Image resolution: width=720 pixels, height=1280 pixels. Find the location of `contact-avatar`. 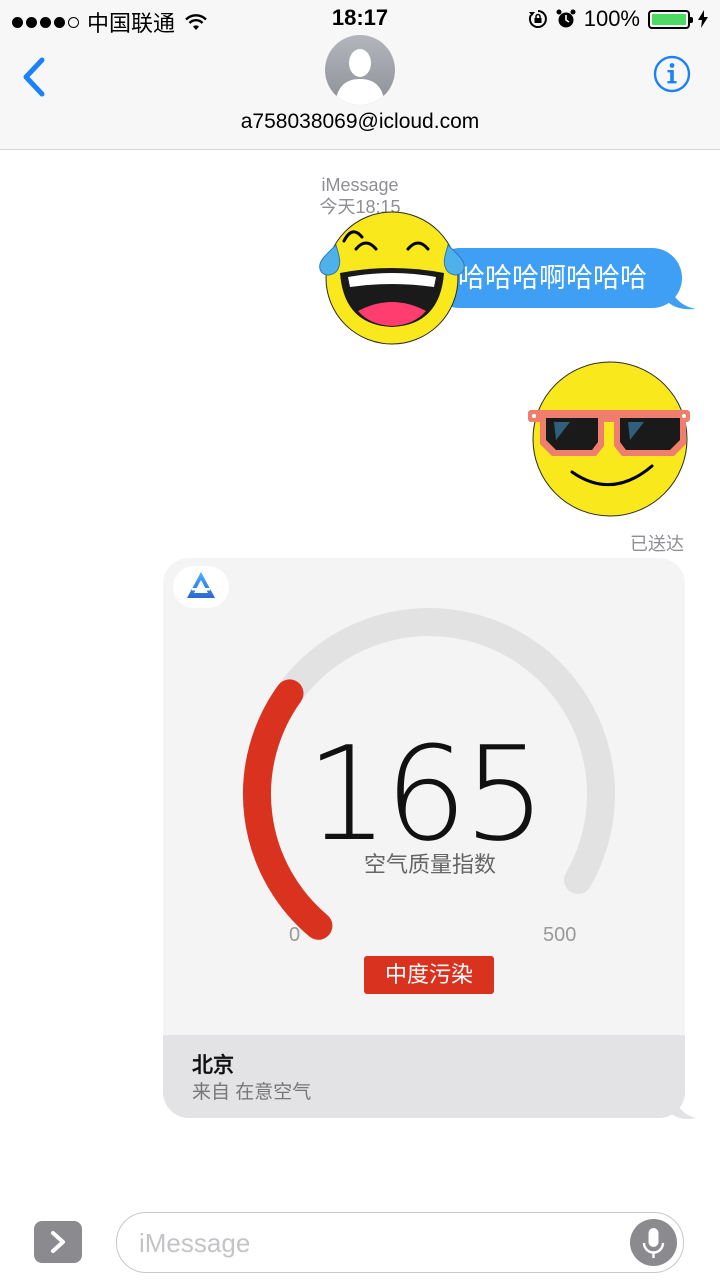

contact-avatar is located at coordinates (360, 70).